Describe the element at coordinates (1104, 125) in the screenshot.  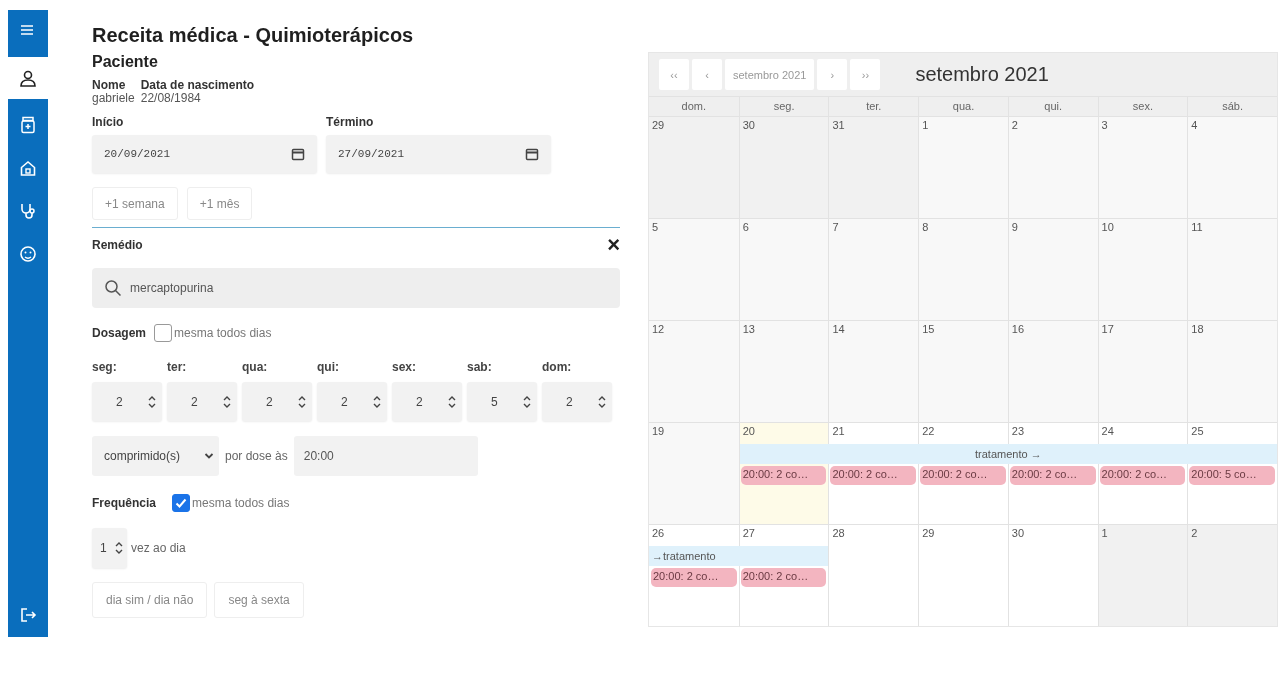
I see `day-number: 3` at that location.